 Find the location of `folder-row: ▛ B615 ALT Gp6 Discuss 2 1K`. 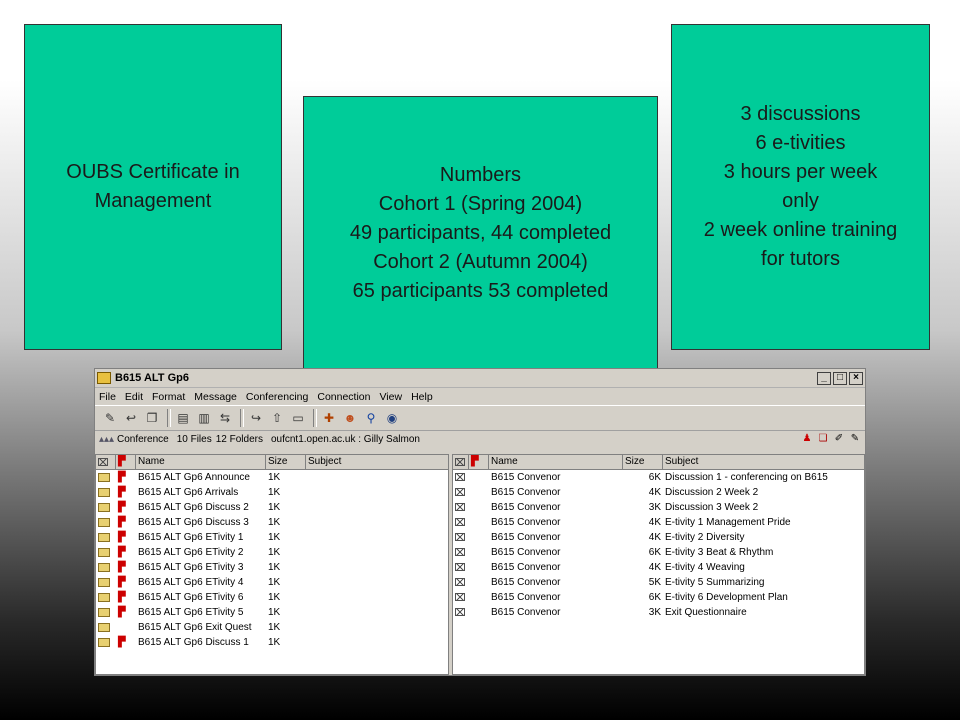

folder-row: ▛ B615 ALT Gp6 Discuss 2 1K is located at coordinates (272, 507).